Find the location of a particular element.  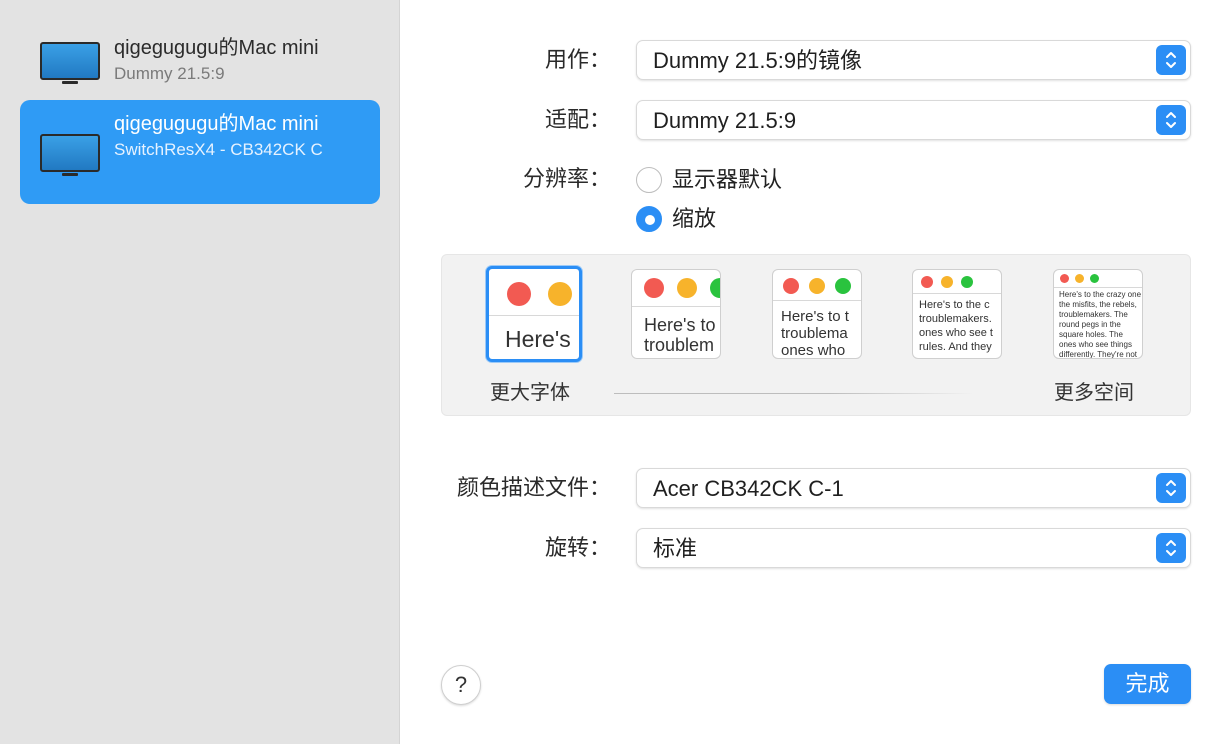

optimize-label: 适配： is located at coordinates (577, 119).